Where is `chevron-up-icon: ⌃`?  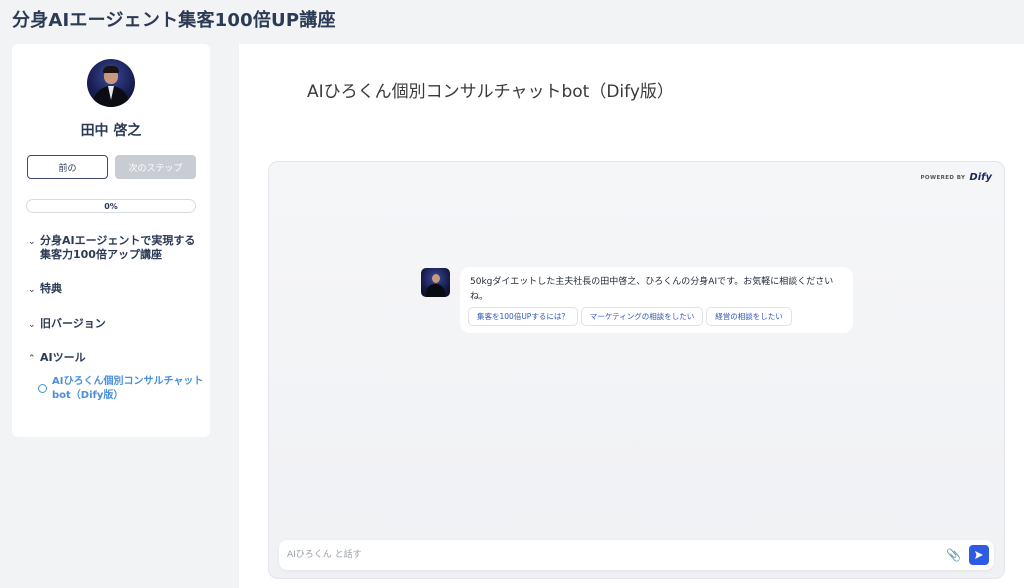
chevron-up-icon: ⌃ is located at coordinates (32, 359).